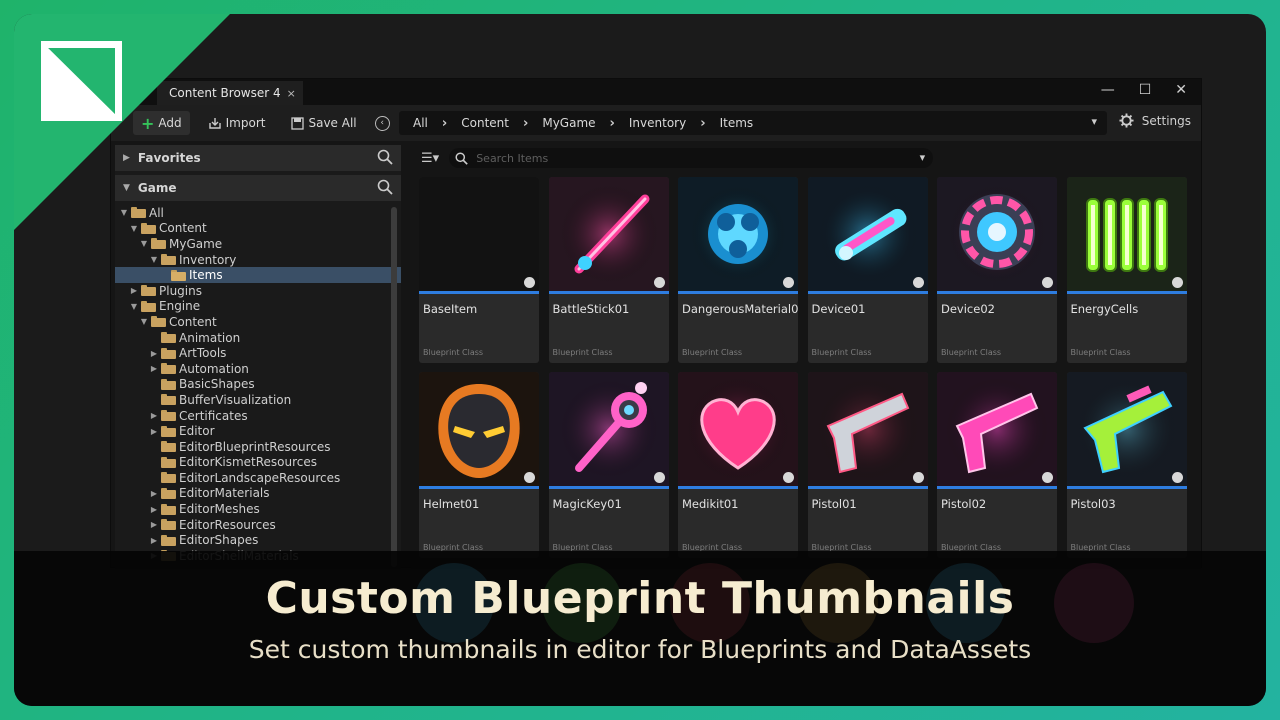 The image size is (1280, 720). Describe the element at coordinates (258, 188) in the screenshot. I see `game-header: ▼ Game` at that location.